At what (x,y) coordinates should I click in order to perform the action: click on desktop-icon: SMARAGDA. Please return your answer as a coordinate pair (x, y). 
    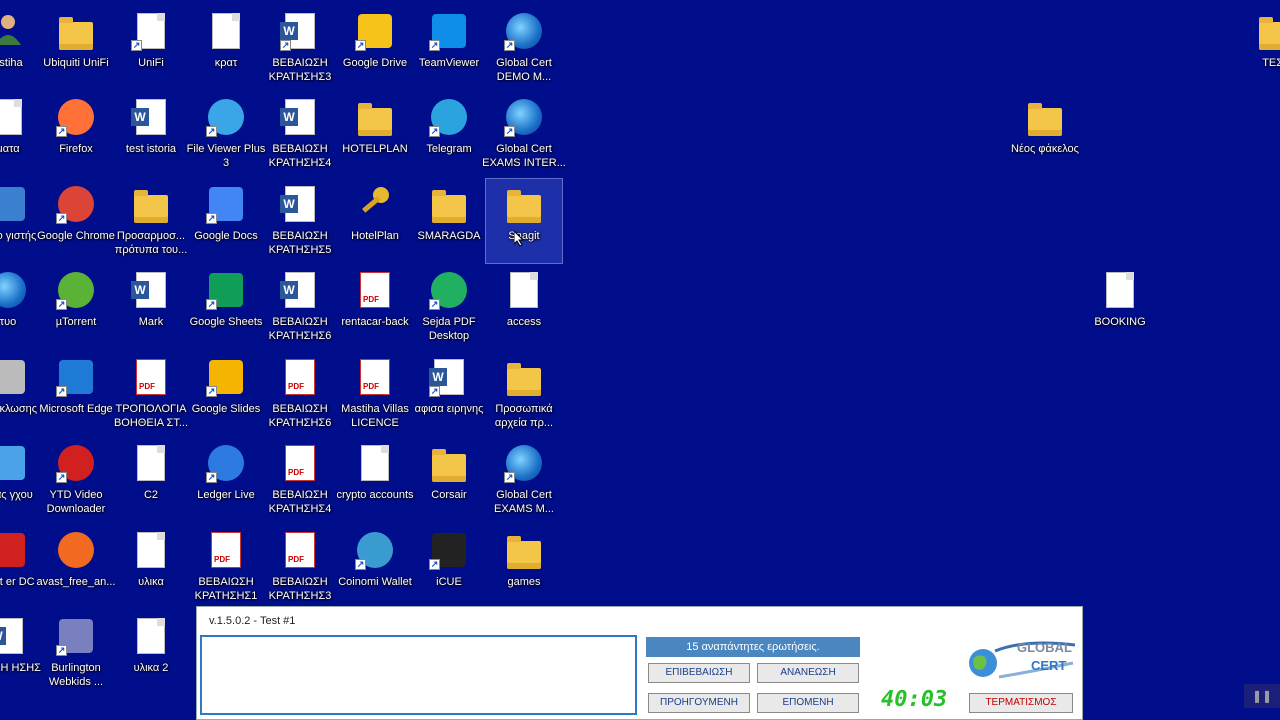
    Looking at the image, I should click on (449, 221).